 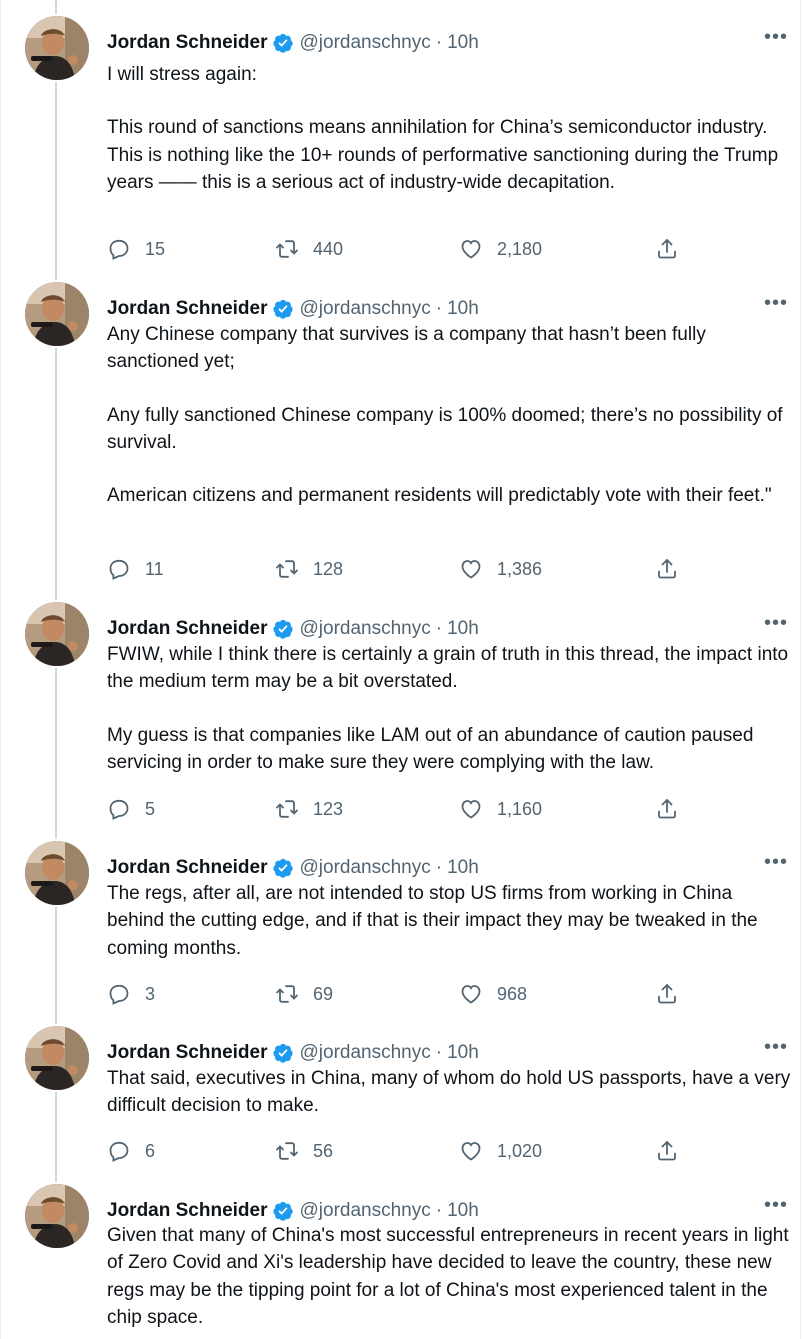 I want to click on tweet-actions: 5 123 1,160, so click(x=402, y=809).